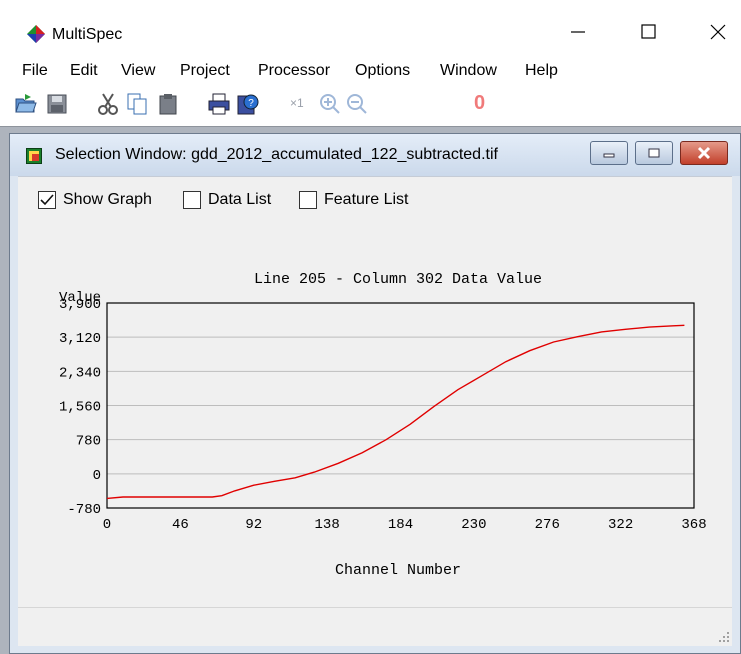  Describe the element at coordinates (620, 525) in the screenshot. I see `x-tick-label: 322` at that location.